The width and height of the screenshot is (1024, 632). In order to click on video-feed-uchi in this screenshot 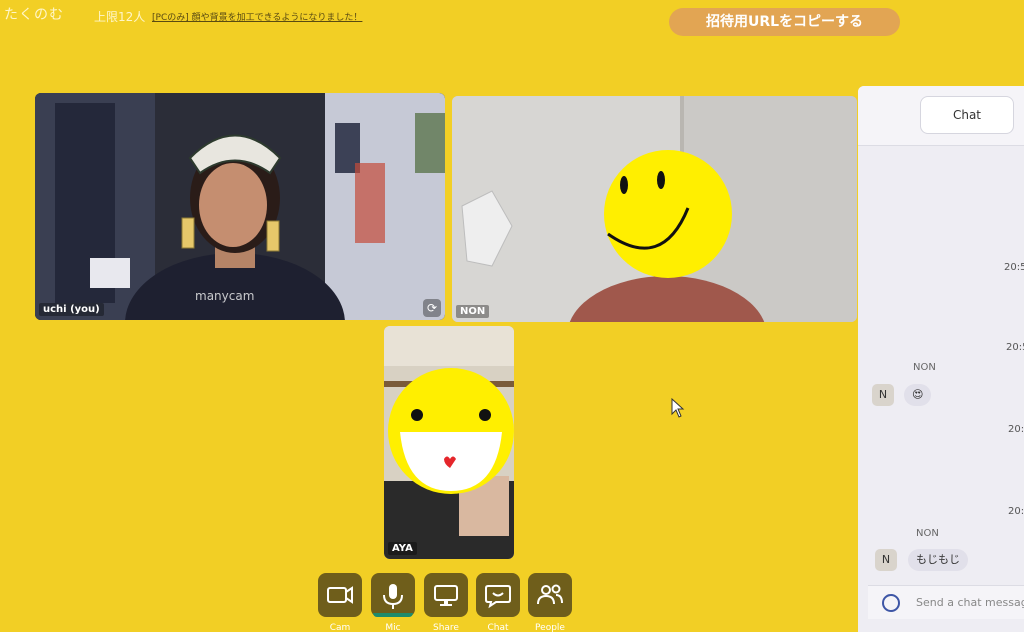, I will do `click(240, 206)`.